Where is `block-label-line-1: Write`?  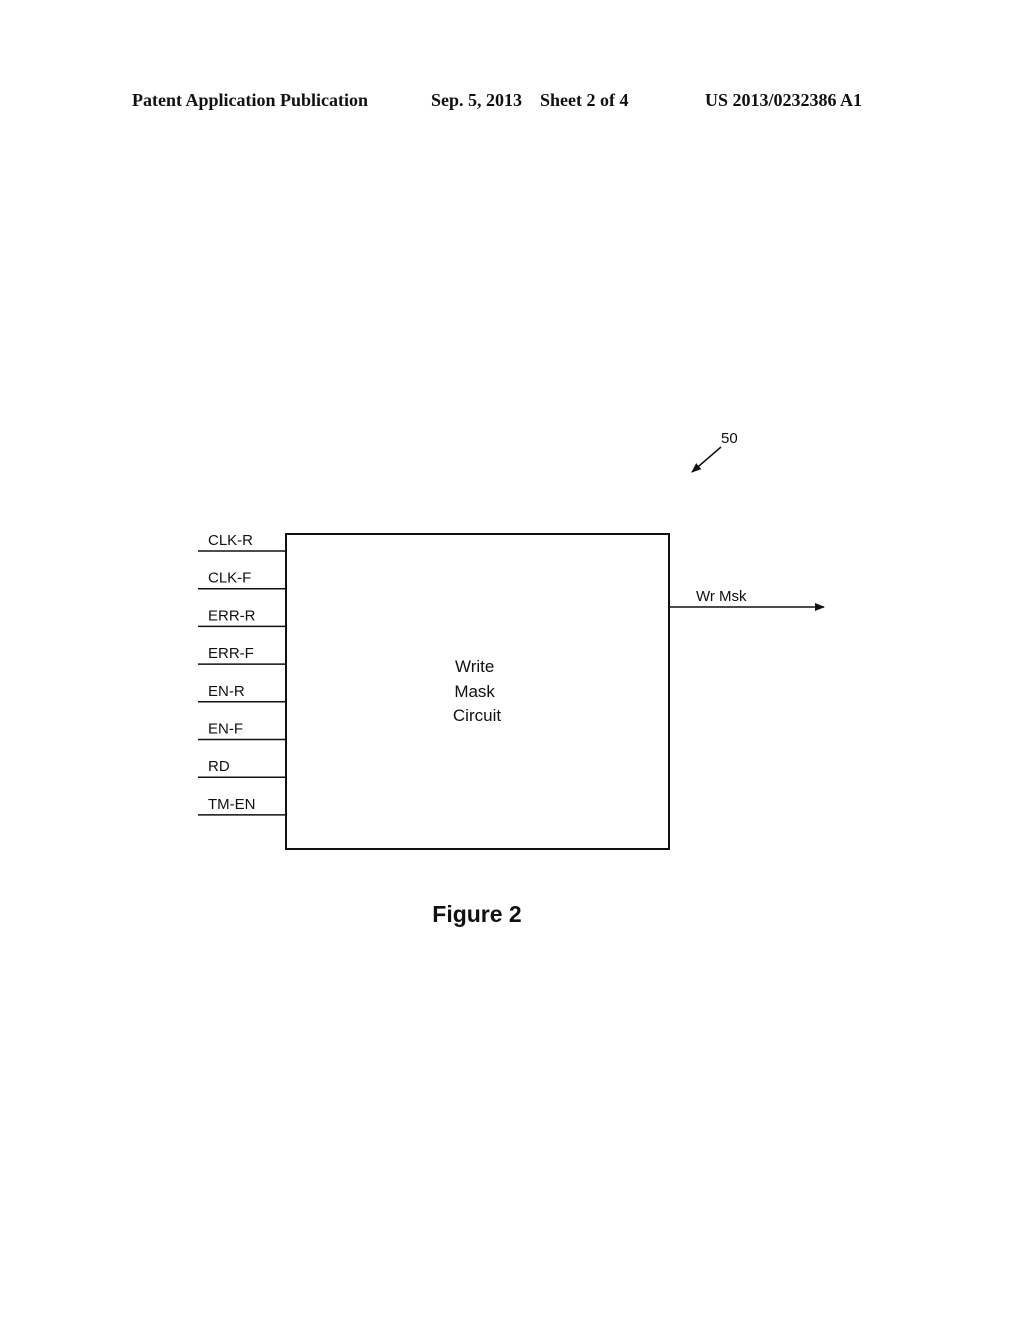
block-label-line-1: Write is located at coordinates (474, 666).